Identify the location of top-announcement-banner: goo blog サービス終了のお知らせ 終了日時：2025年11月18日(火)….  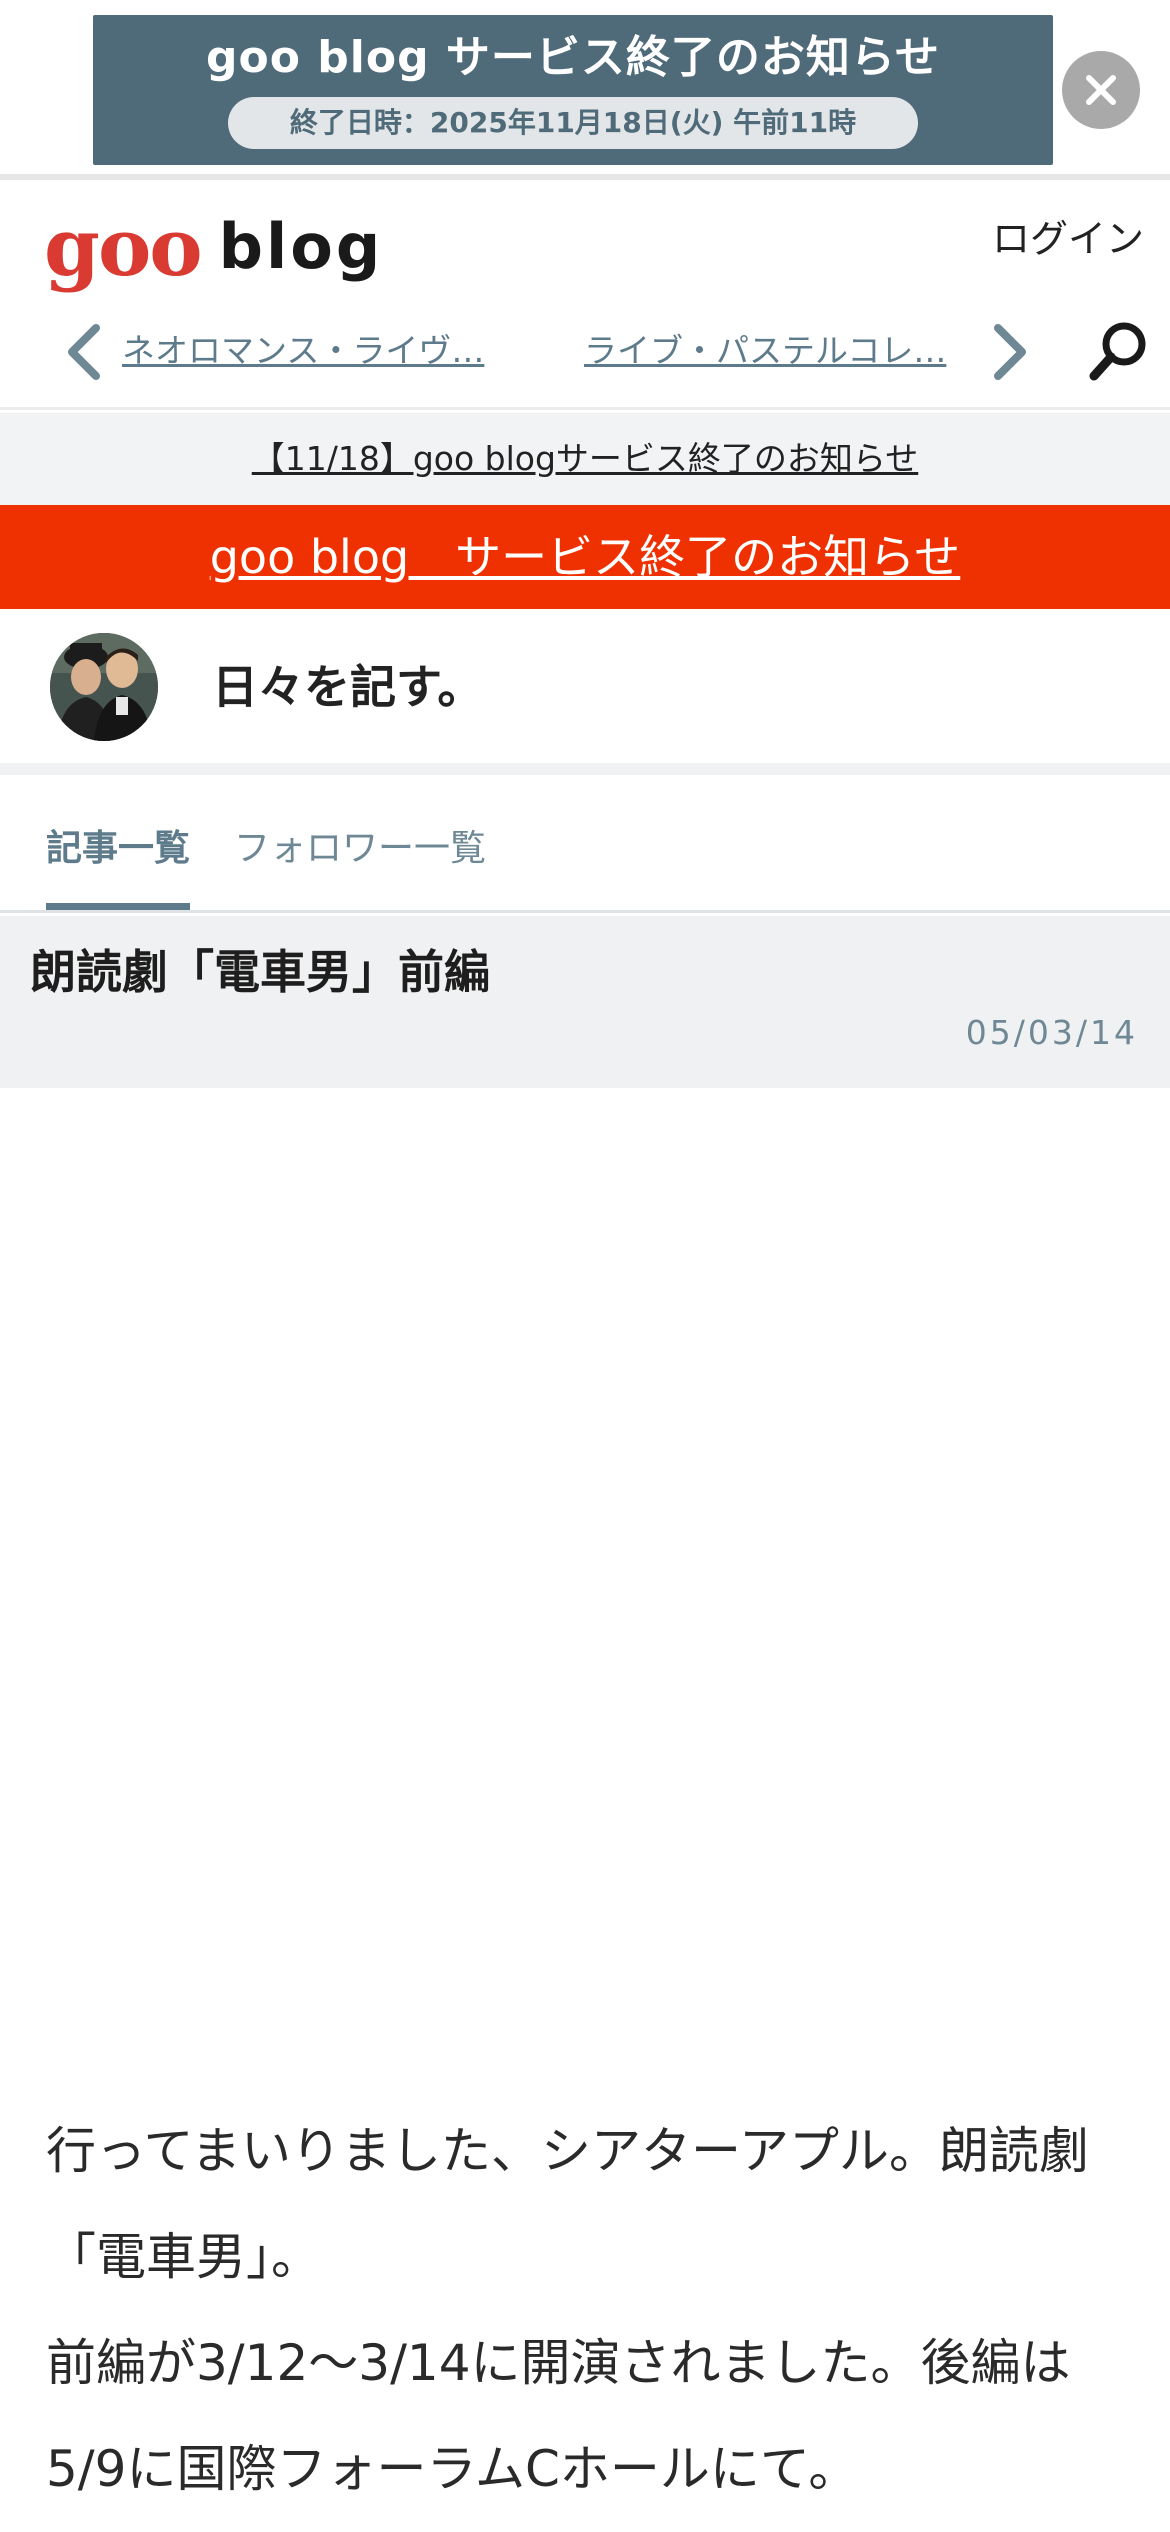
(585, 90).